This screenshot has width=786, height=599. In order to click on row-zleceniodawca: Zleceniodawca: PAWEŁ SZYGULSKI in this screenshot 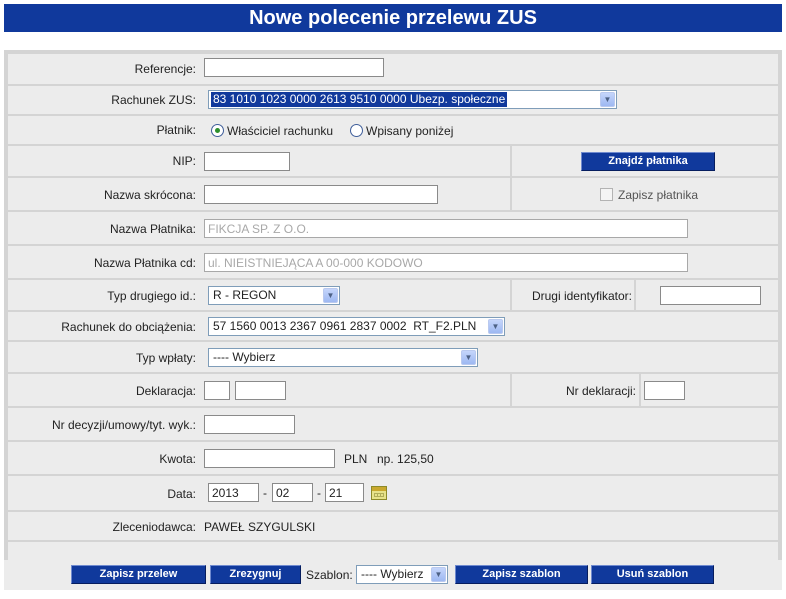, I will do `click(393, 526)`.